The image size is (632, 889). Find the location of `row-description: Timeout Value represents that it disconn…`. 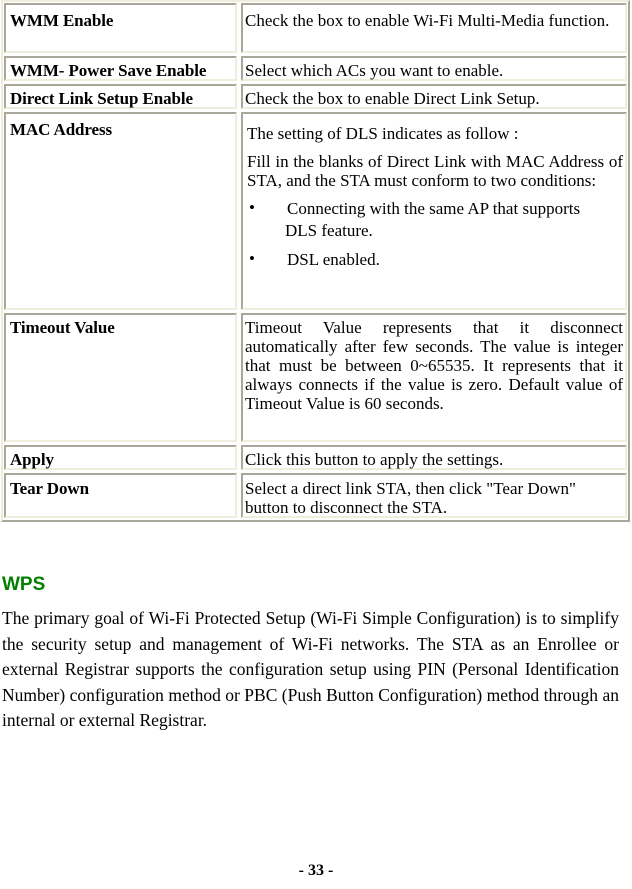

row-description: Timeout Value represents that it disconn… is located at coordinates (434, 377).